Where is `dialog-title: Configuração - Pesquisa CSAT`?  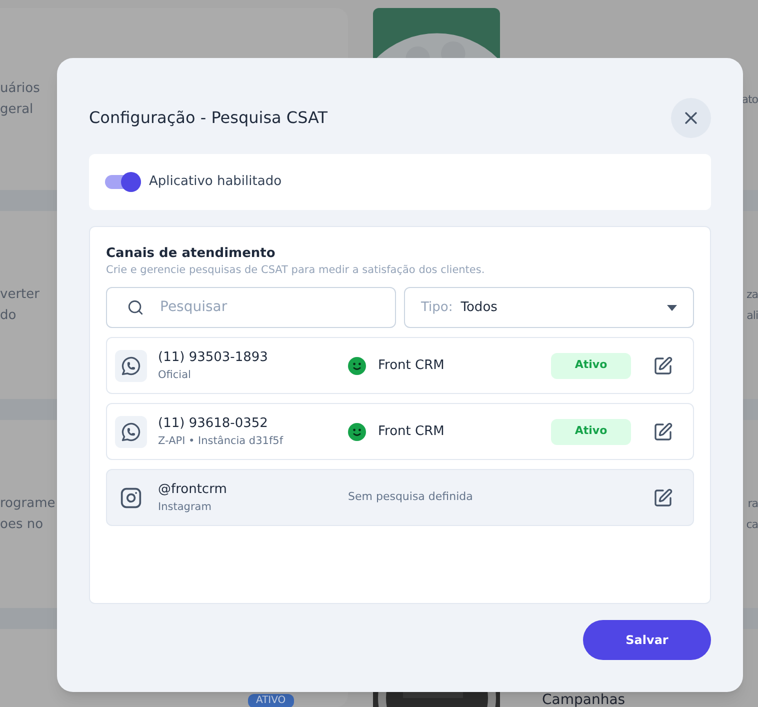
dialog-title: Configuração - Pesquisa CSAT is located at coordinates (208, 118).